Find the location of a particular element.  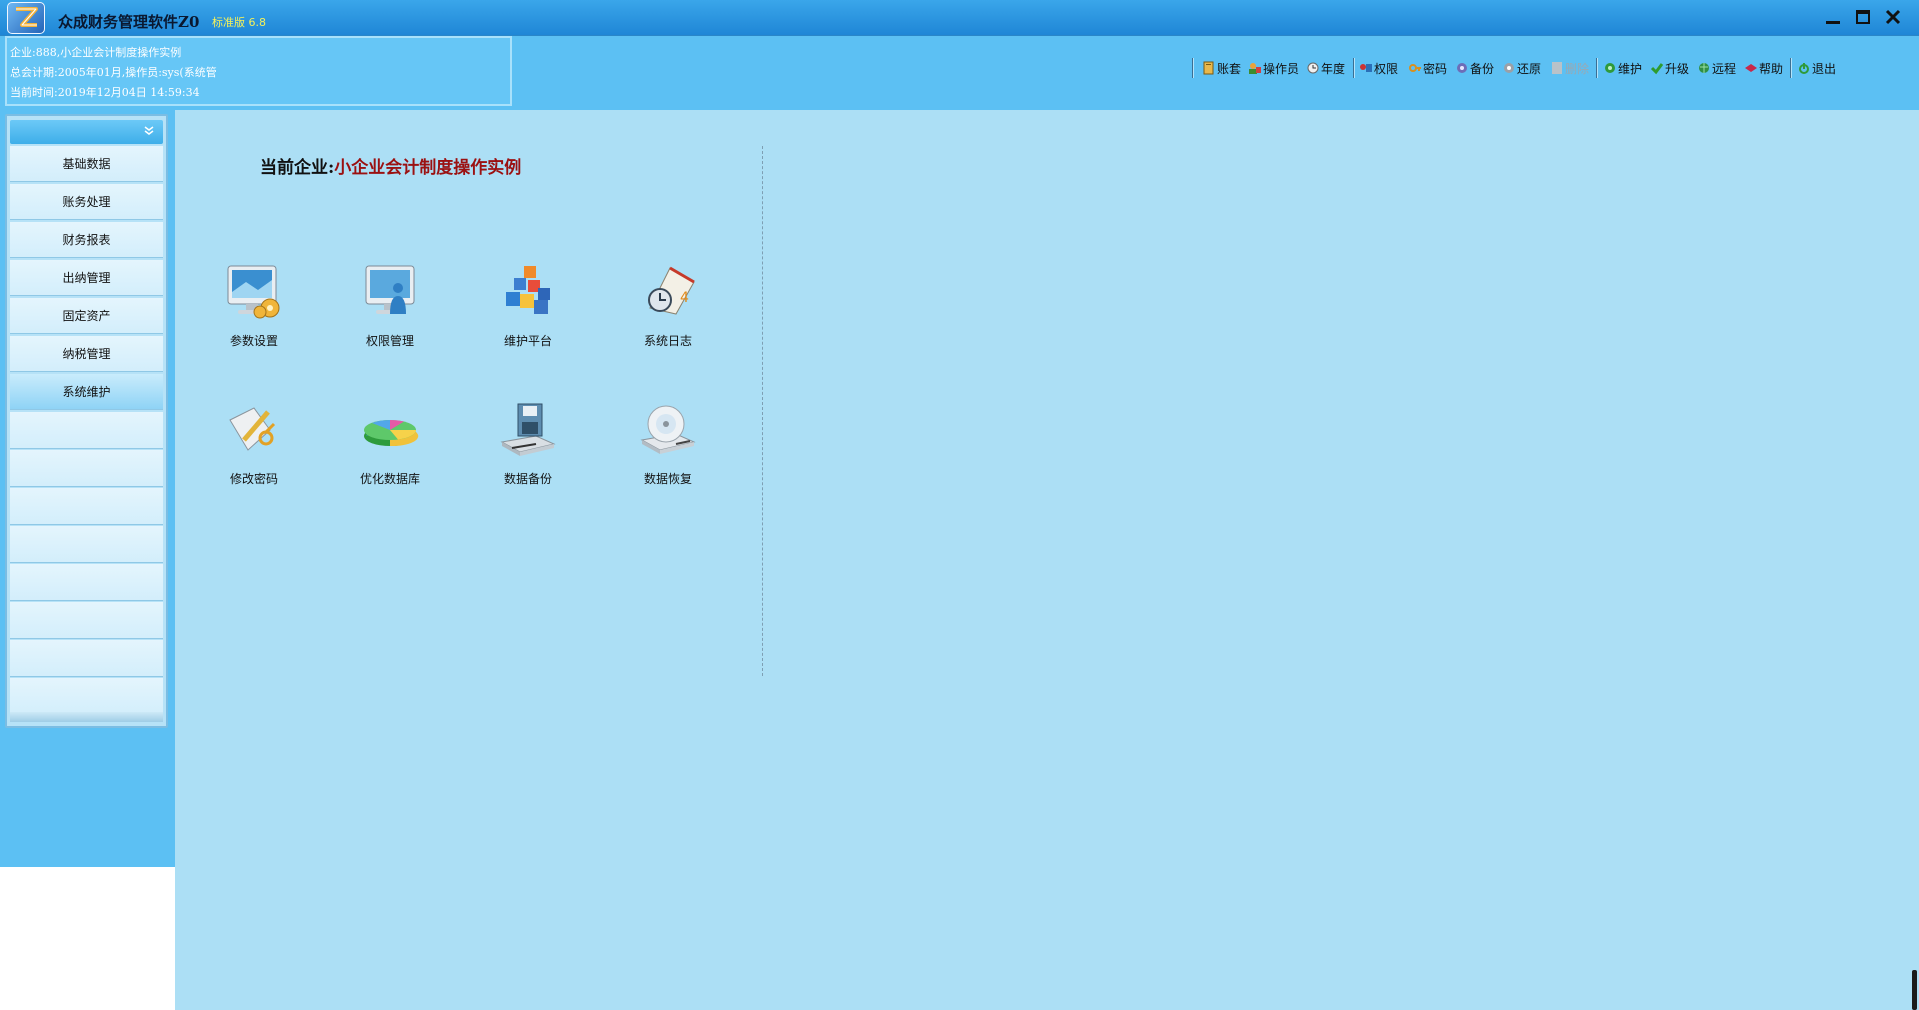

tile-data-restore: 数据恢复 is located at coordinates (668, 450).